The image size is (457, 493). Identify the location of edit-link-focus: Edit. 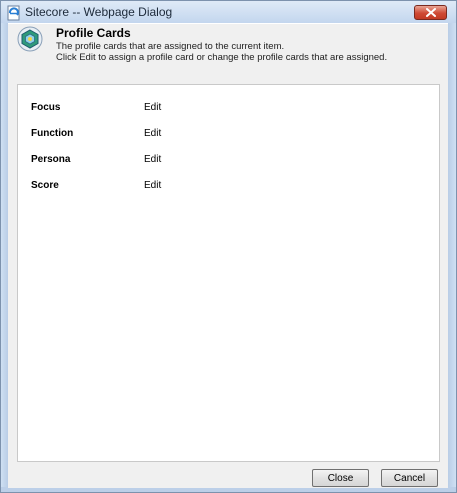
(152, 107).